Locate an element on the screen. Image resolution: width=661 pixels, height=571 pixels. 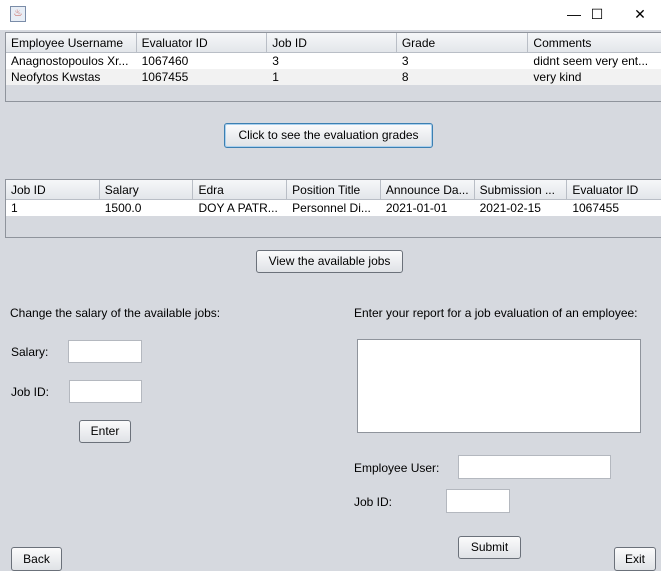
java-app-icon: ♨ is located at coordinates (18, 14).